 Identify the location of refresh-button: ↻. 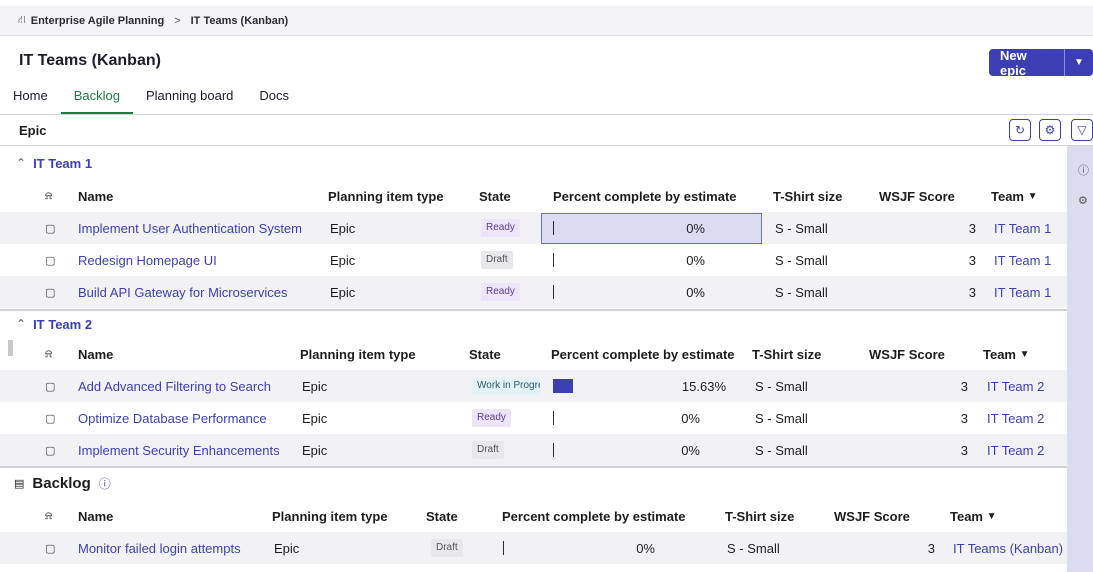
(1020, 130).